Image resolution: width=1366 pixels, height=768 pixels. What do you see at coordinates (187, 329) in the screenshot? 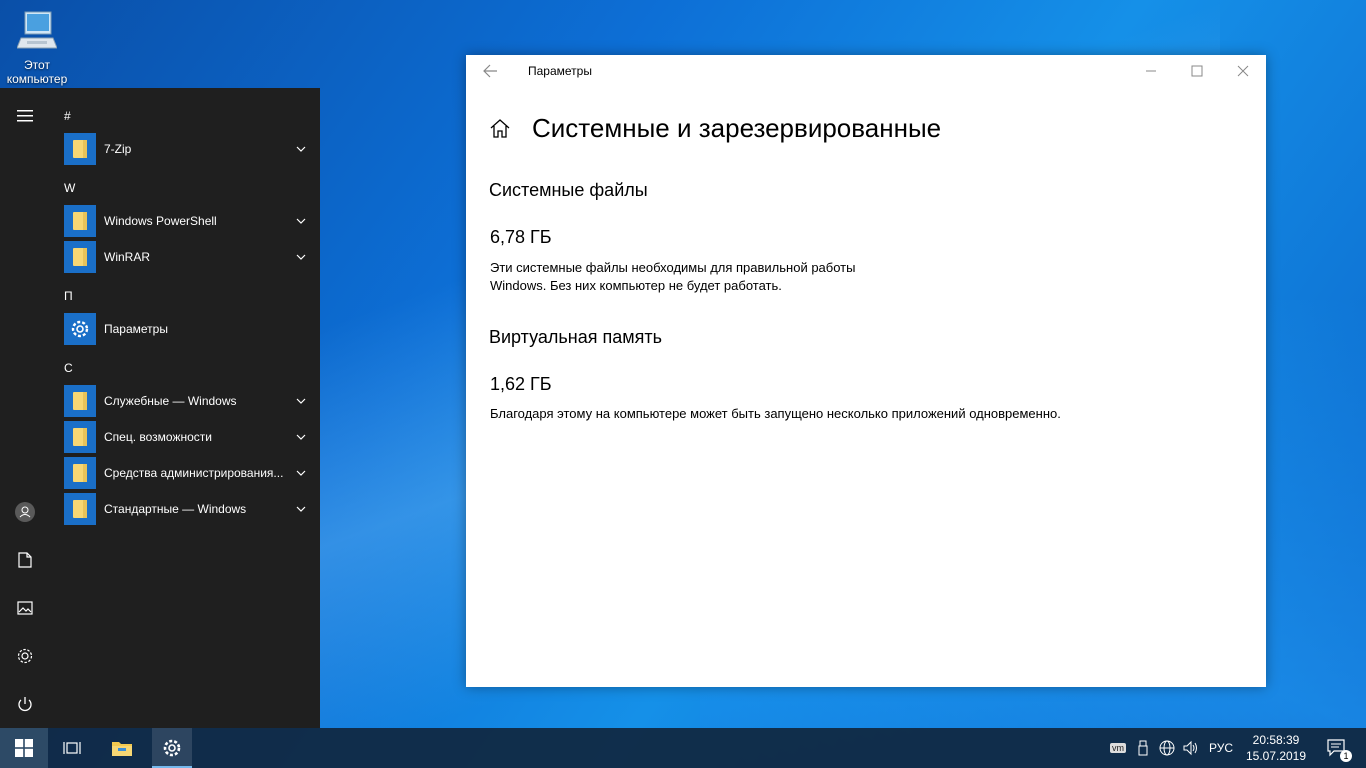
I see `app-settings: Параметры` at bounding box center [187, 329].